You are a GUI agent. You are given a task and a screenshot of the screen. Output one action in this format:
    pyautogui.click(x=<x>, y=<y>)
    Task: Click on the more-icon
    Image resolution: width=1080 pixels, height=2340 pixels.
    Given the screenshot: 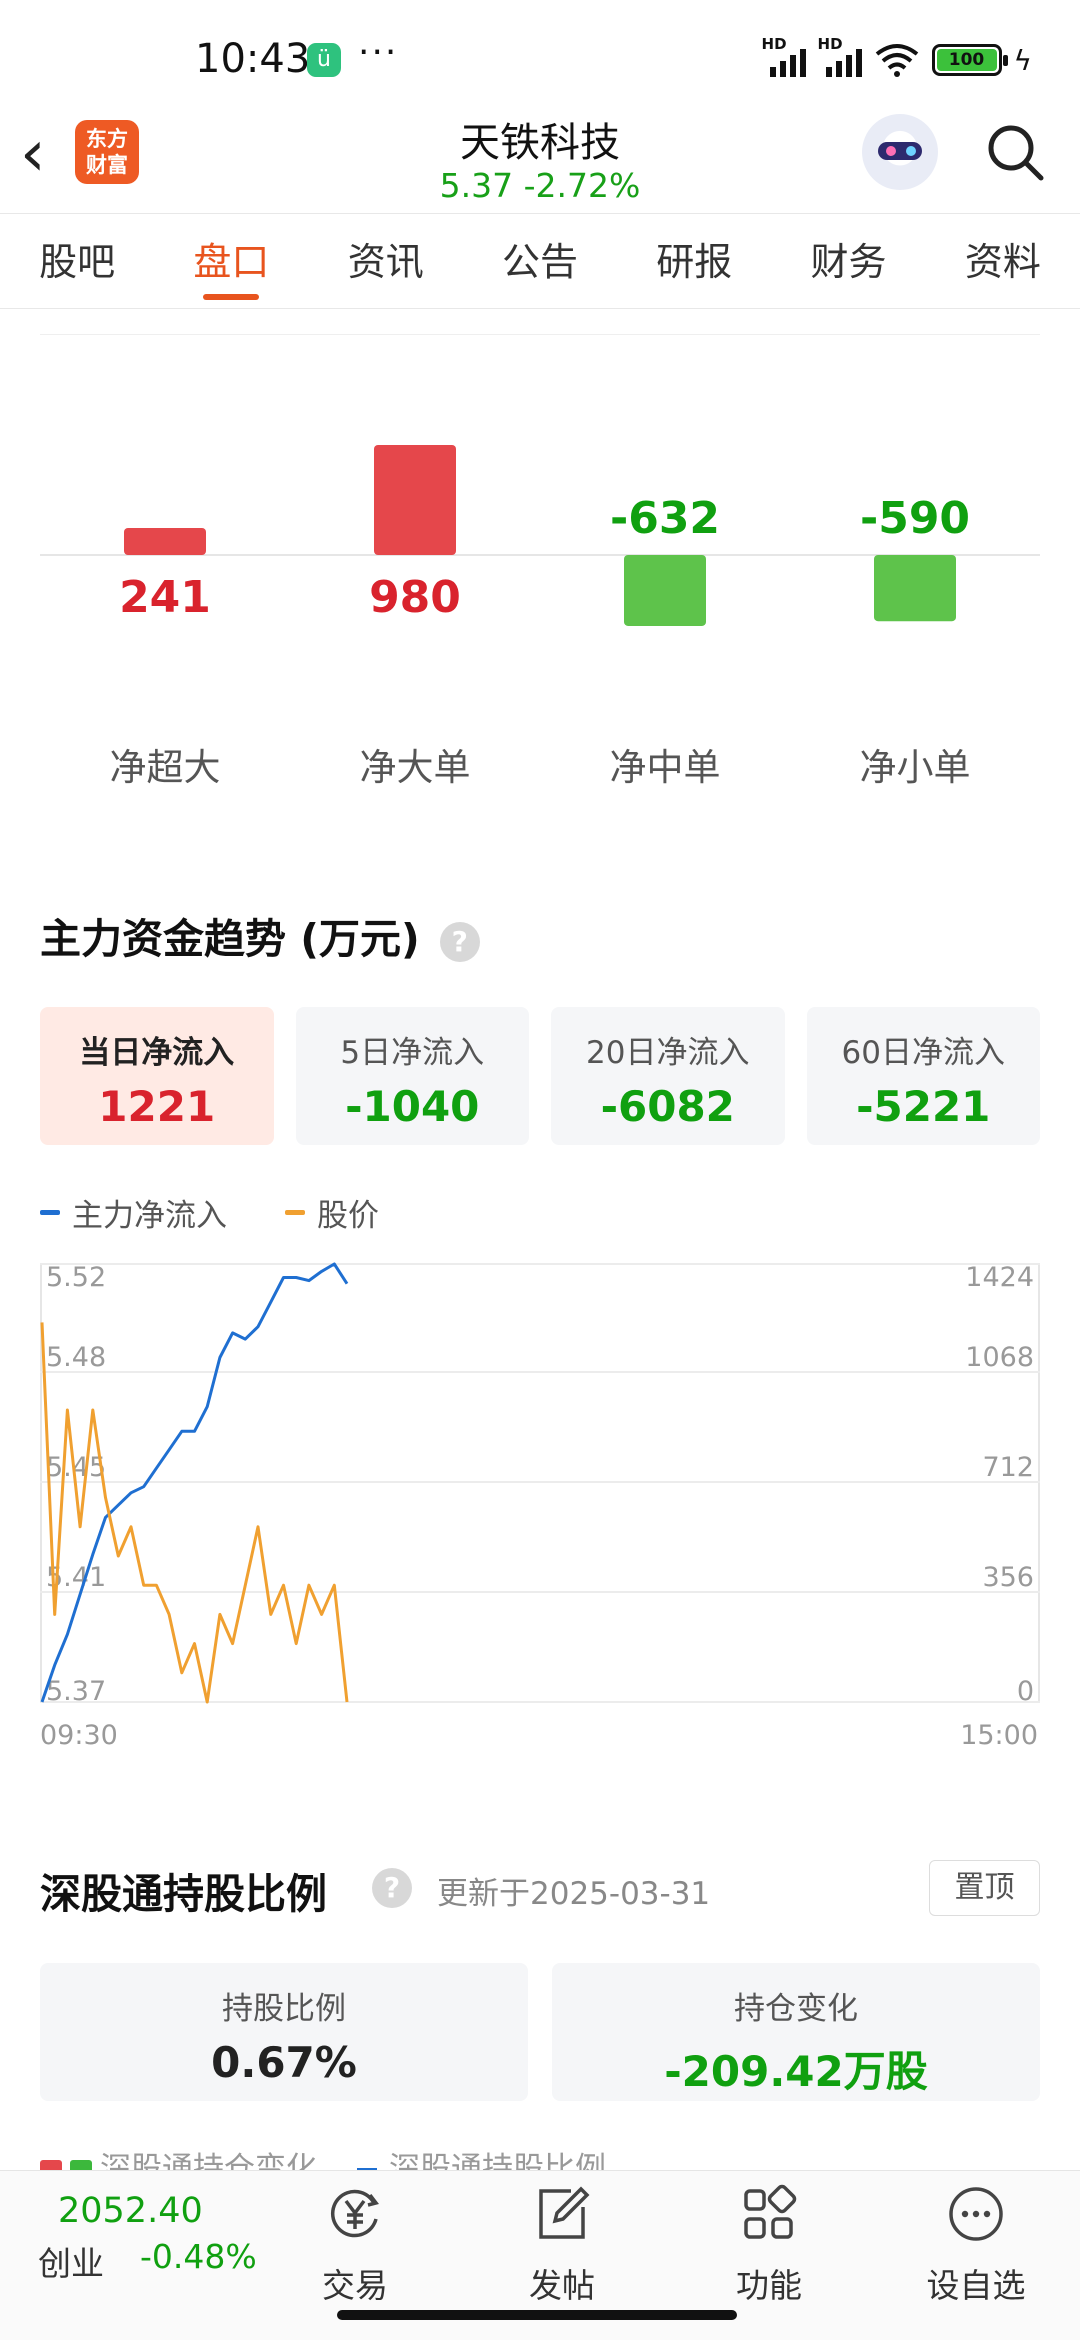 What is the action you would take?
    pyautogui.click(x=976, y=2214)
    